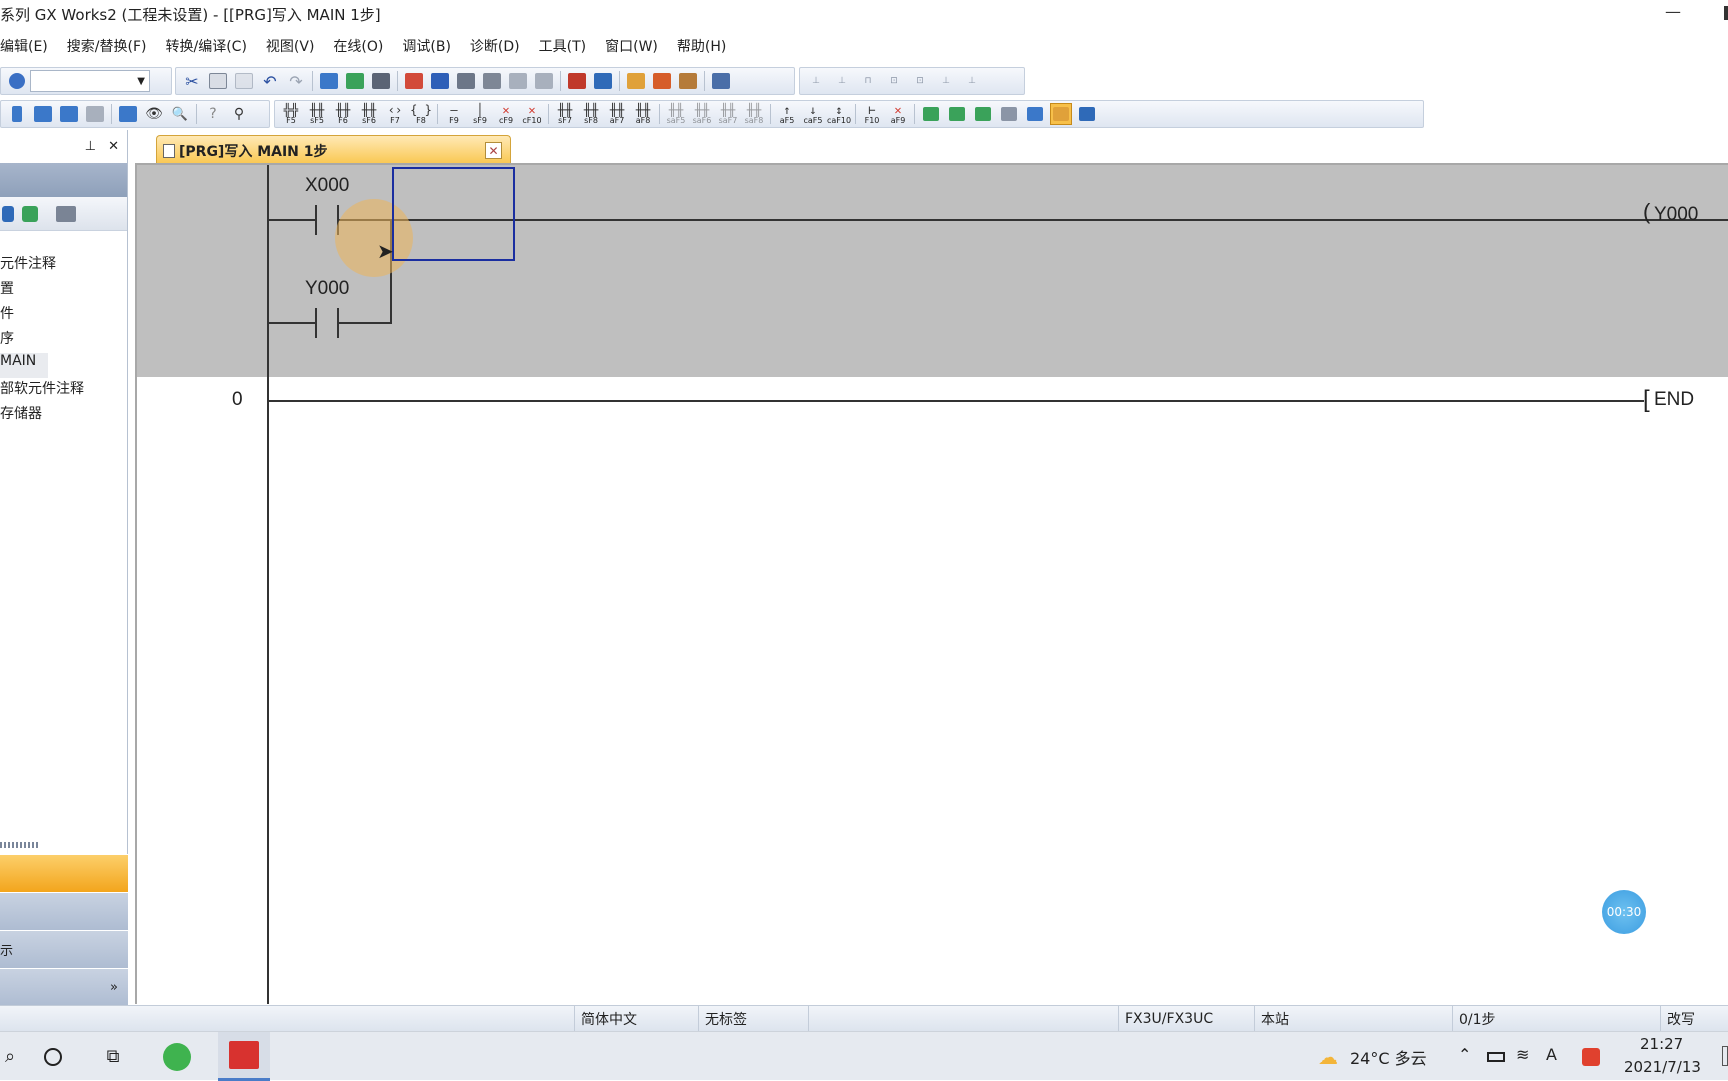 Image resolution: width=1728 pixels, height=1081 pixels. What do you see at coordinates (728, 114) in the screenshot?
I see `ladder-key-16: ╫╫ saF7` at bounding box center [728, 114].